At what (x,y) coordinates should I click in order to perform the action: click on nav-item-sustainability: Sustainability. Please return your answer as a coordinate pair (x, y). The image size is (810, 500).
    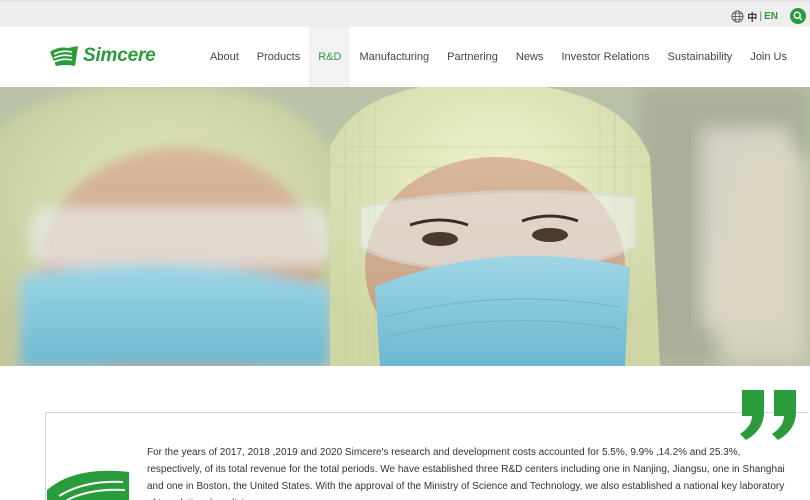
    Looking at the image, I should click on (699, 57).